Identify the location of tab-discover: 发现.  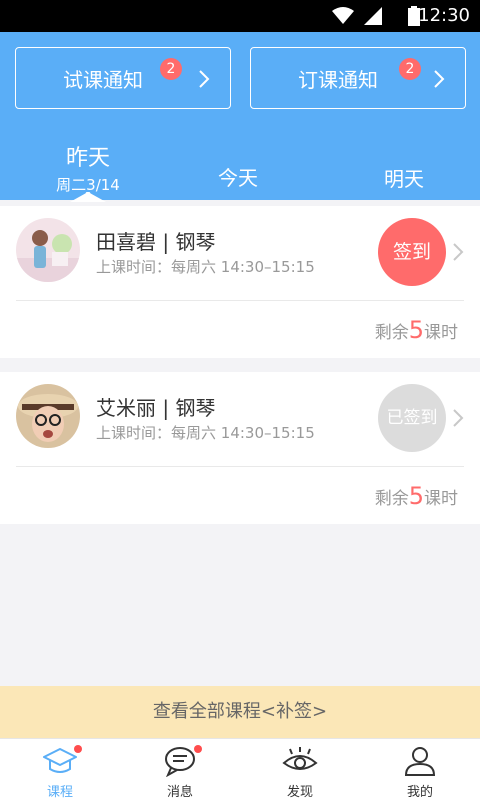
(300, 769).